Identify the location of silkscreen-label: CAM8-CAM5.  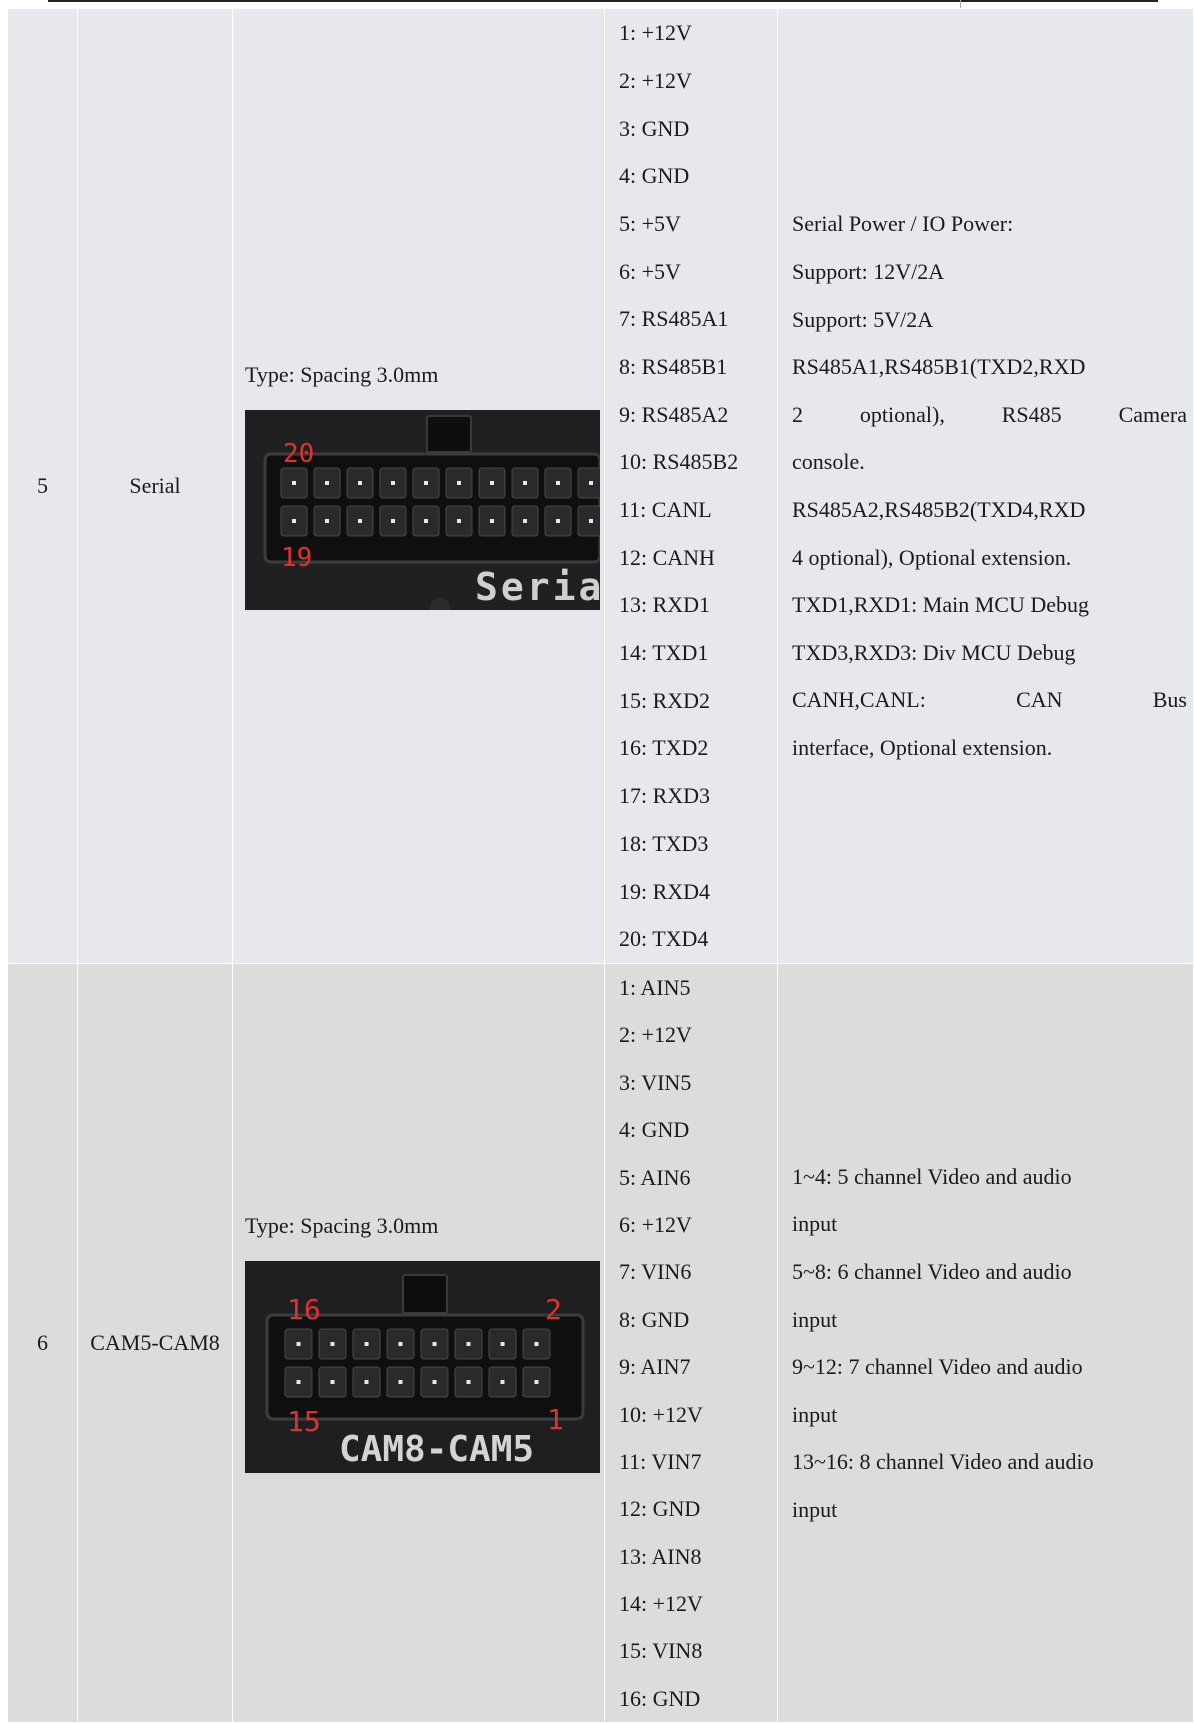
(436, 1449).